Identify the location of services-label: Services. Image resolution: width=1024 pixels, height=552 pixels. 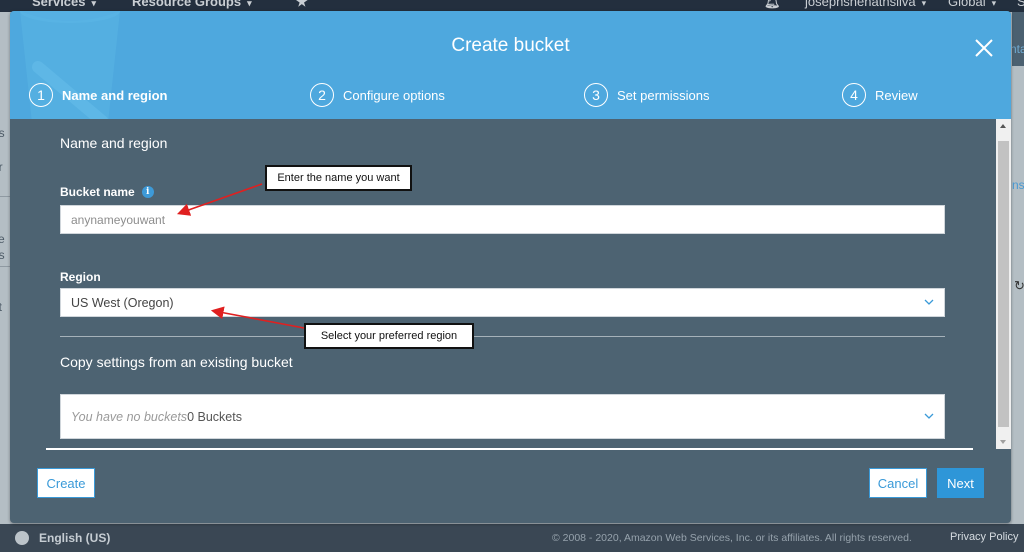
(59, 4).